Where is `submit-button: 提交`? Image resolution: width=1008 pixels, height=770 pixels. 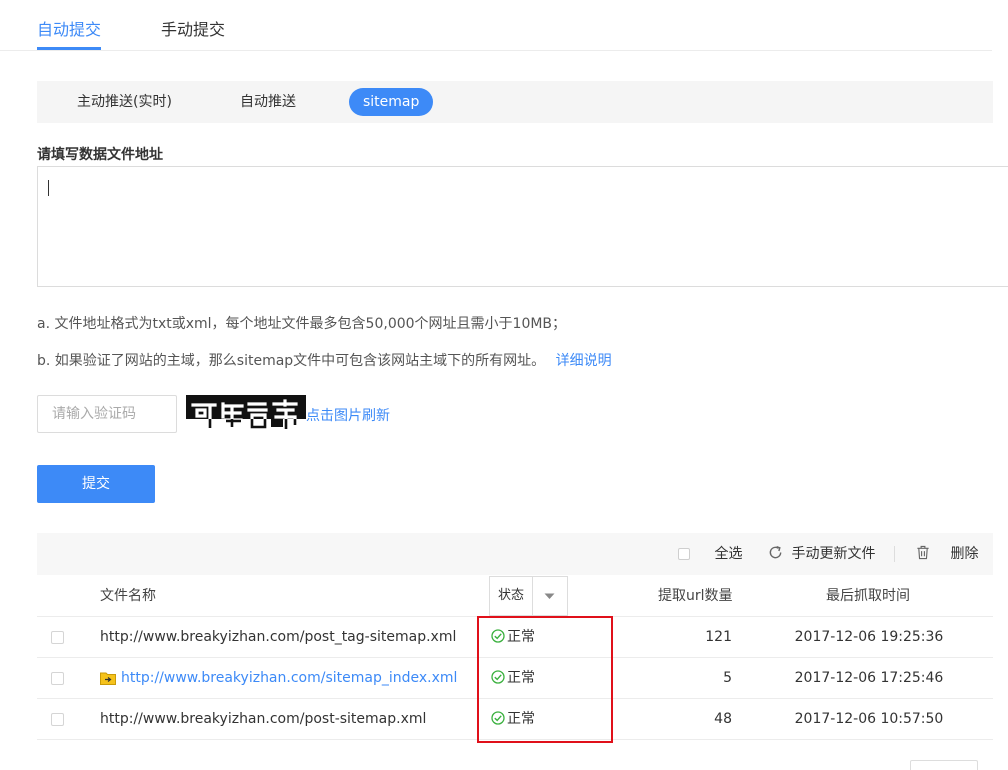
submit-button: 提交 is located at coordinates (96, 484).